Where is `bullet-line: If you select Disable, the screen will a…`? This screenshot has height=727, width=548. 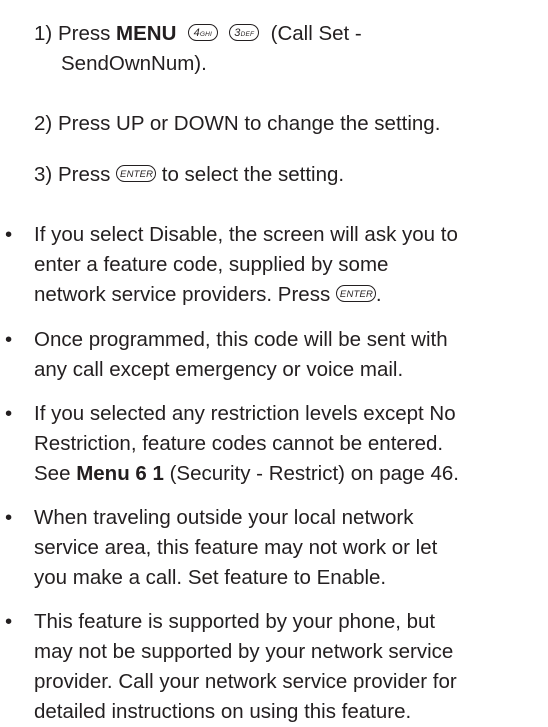 bullet-line: If you select Disable, the screen will a… is located at coordinates (246, 234).